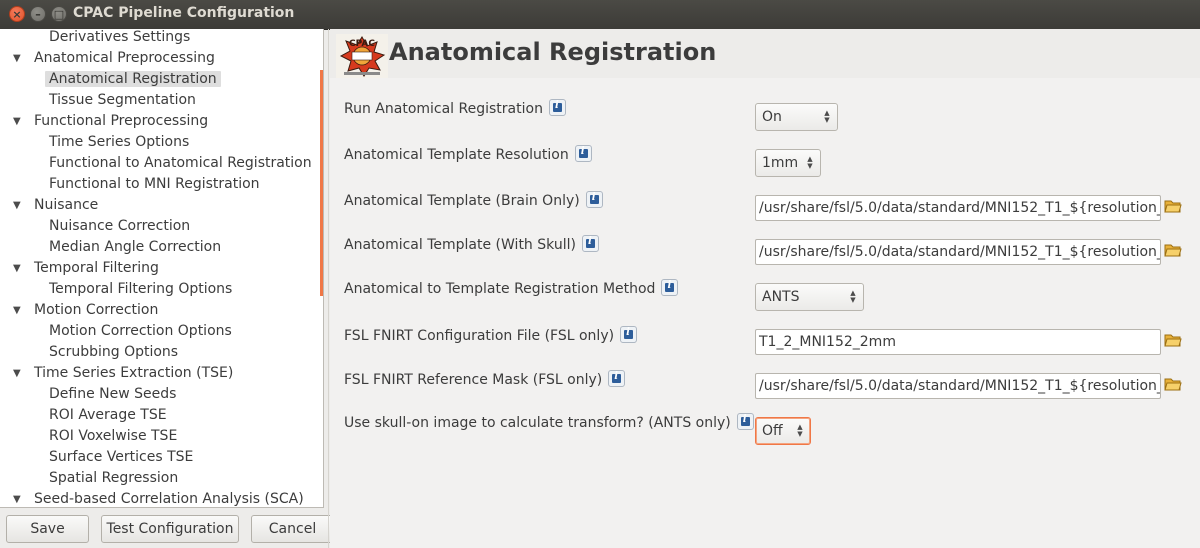 This screenshot has width=1200, height=548. I want to click on window-close-button: ×, so click(17, 14).